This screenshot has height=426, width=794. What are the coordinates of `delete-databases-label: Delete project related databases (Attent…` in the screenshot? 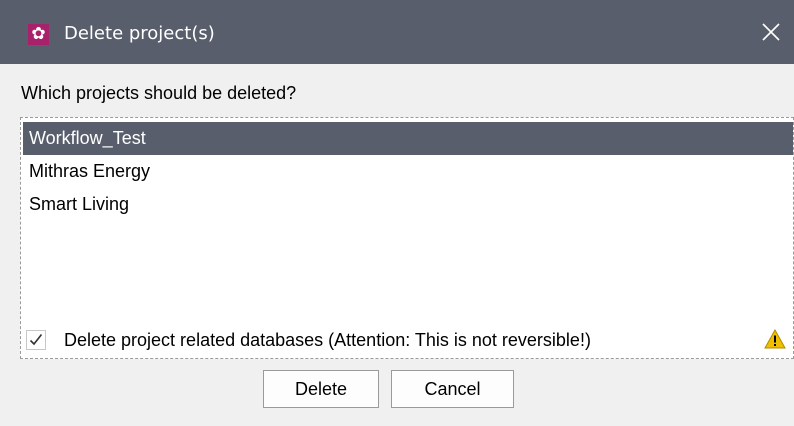 It's located at (327, 340).